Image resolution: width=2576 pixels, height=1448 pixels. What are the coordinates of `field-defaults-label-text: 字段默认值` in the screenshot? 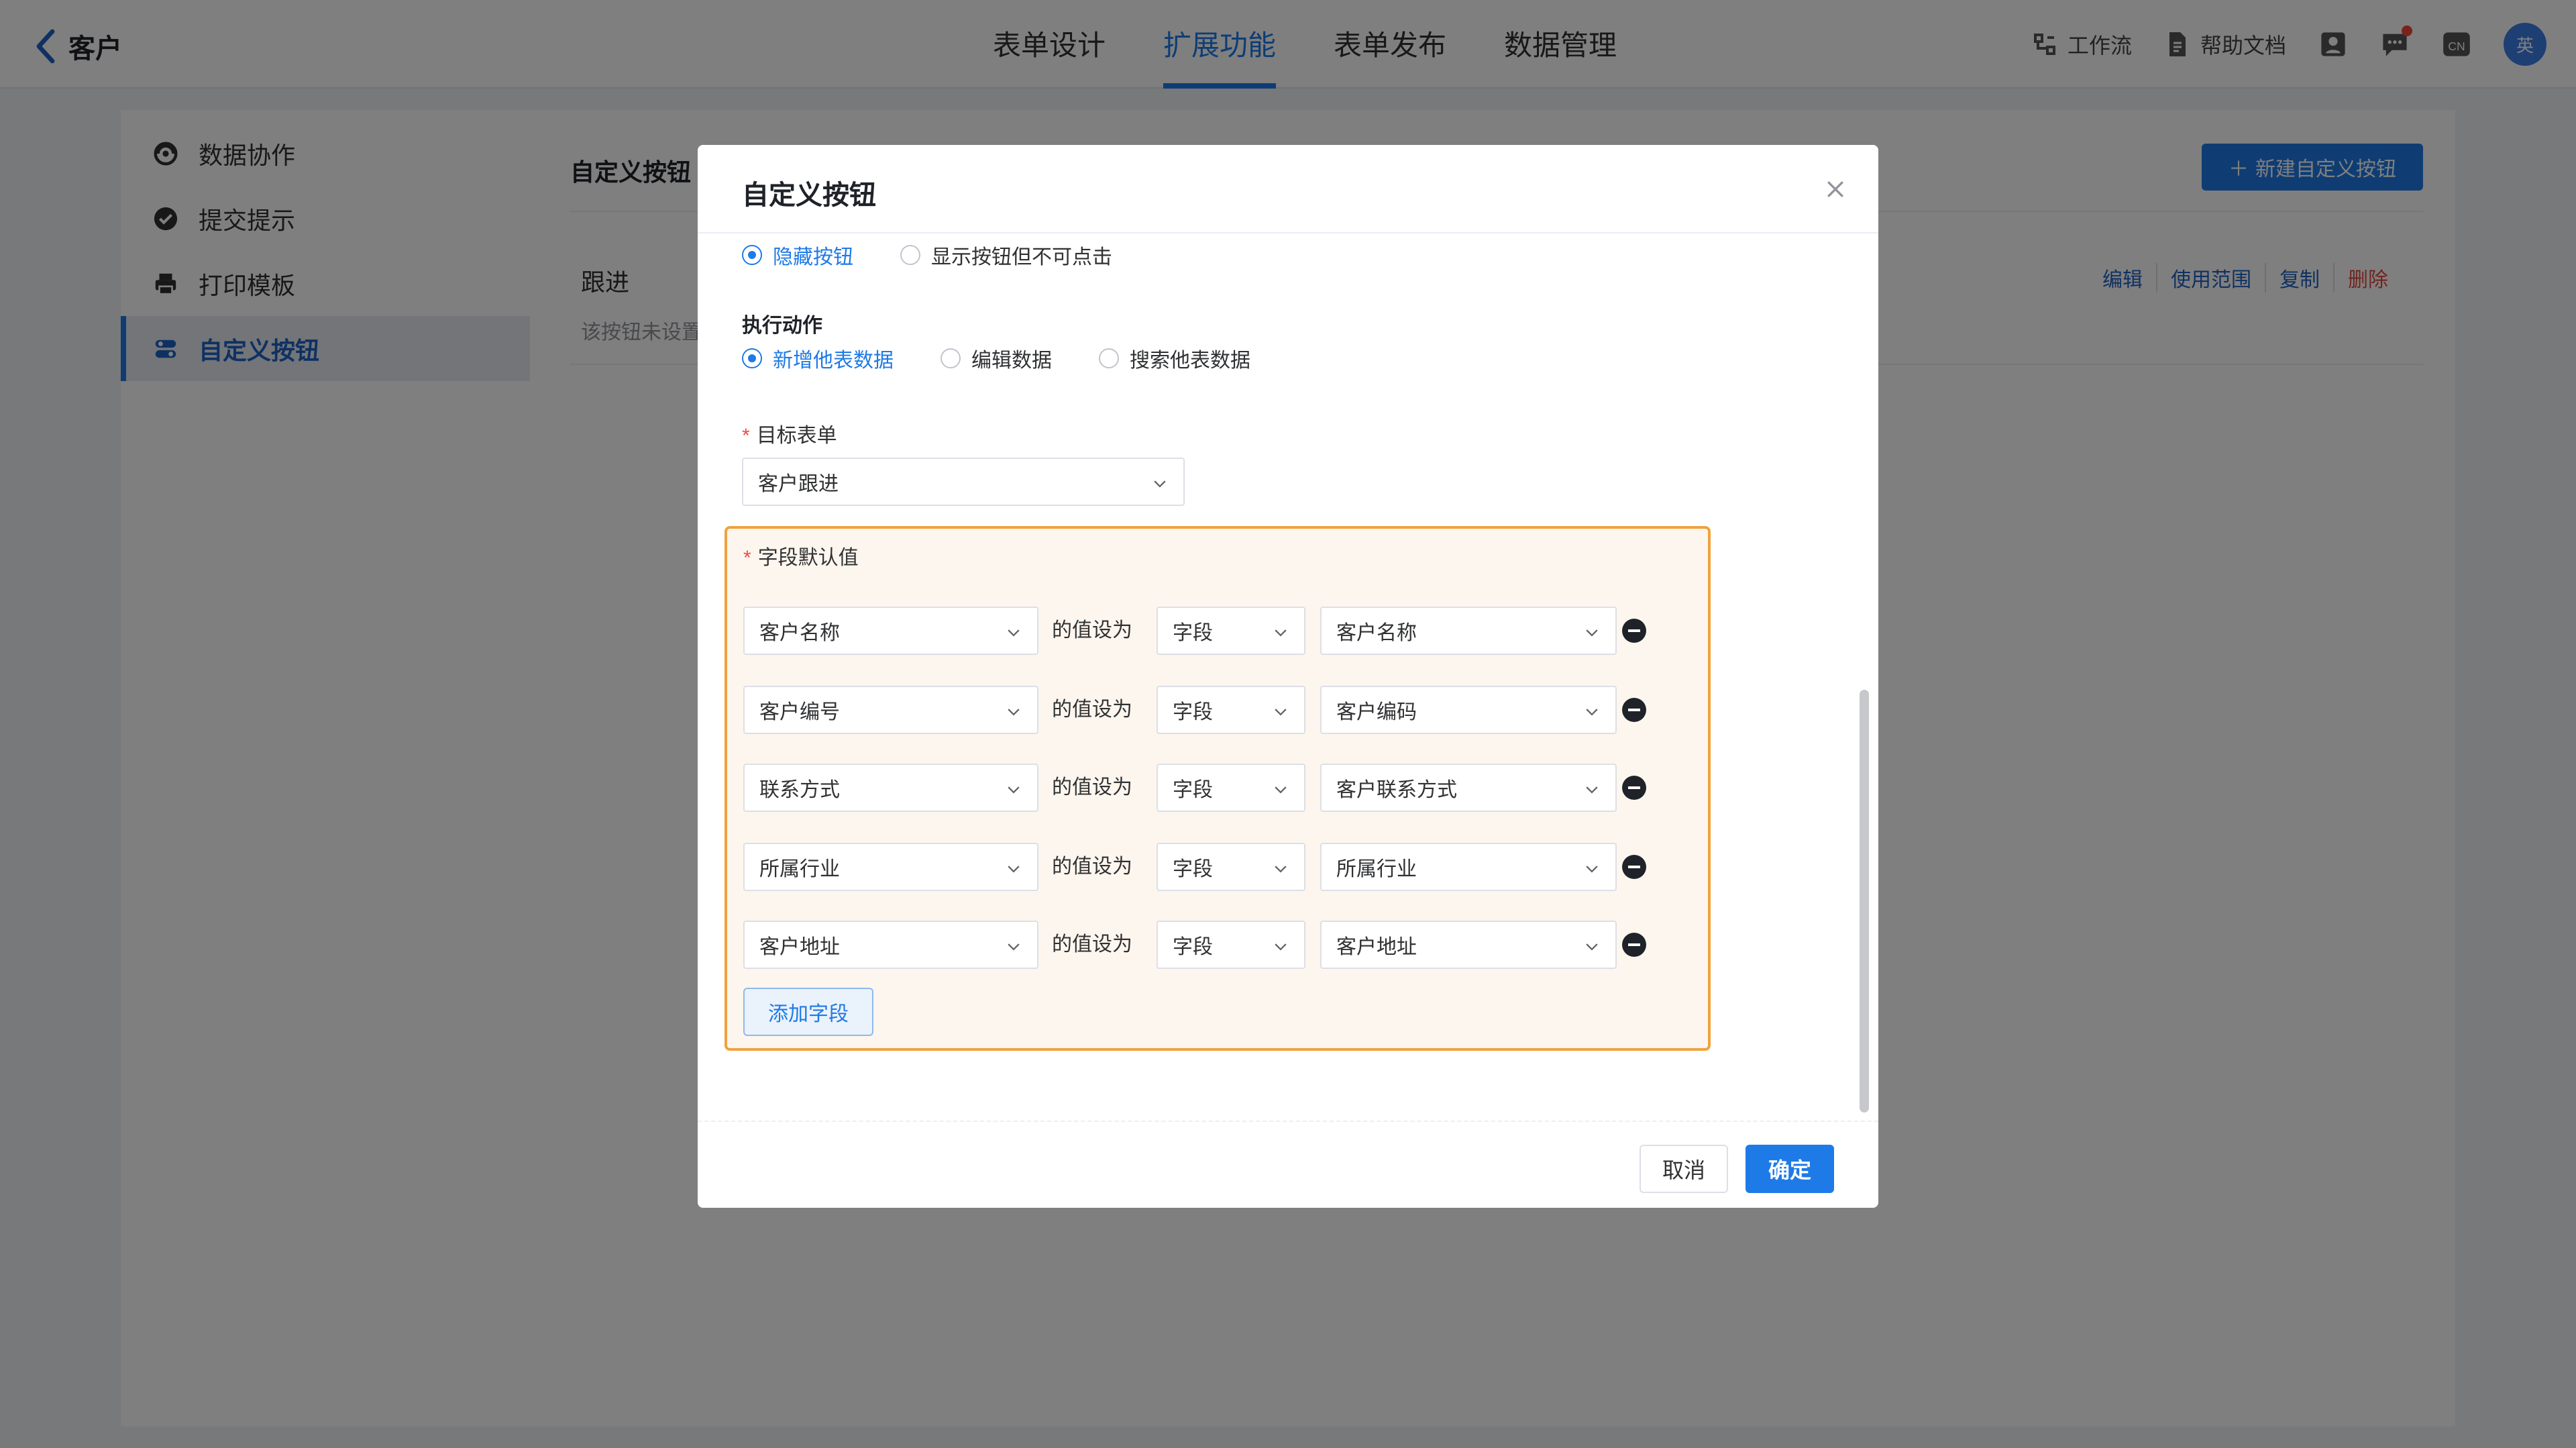 It's located at (808, 558).